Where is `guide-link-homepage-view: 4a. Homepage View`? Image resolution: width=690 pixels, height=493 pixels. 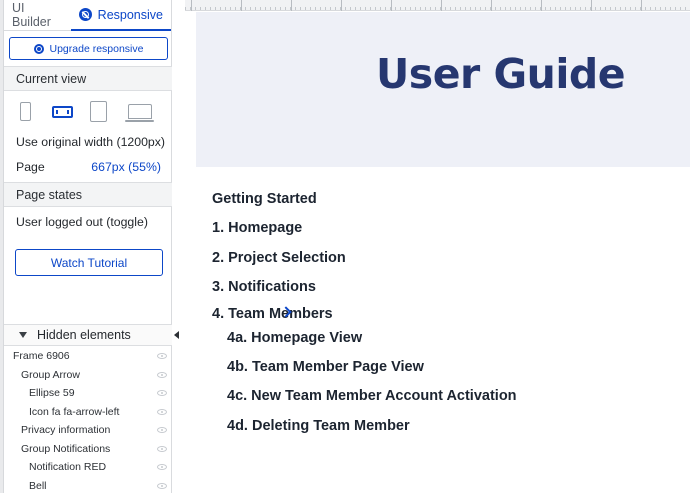 guide-link-homepage-view: 4a. Homepage View is located at coordinates (294, 338).